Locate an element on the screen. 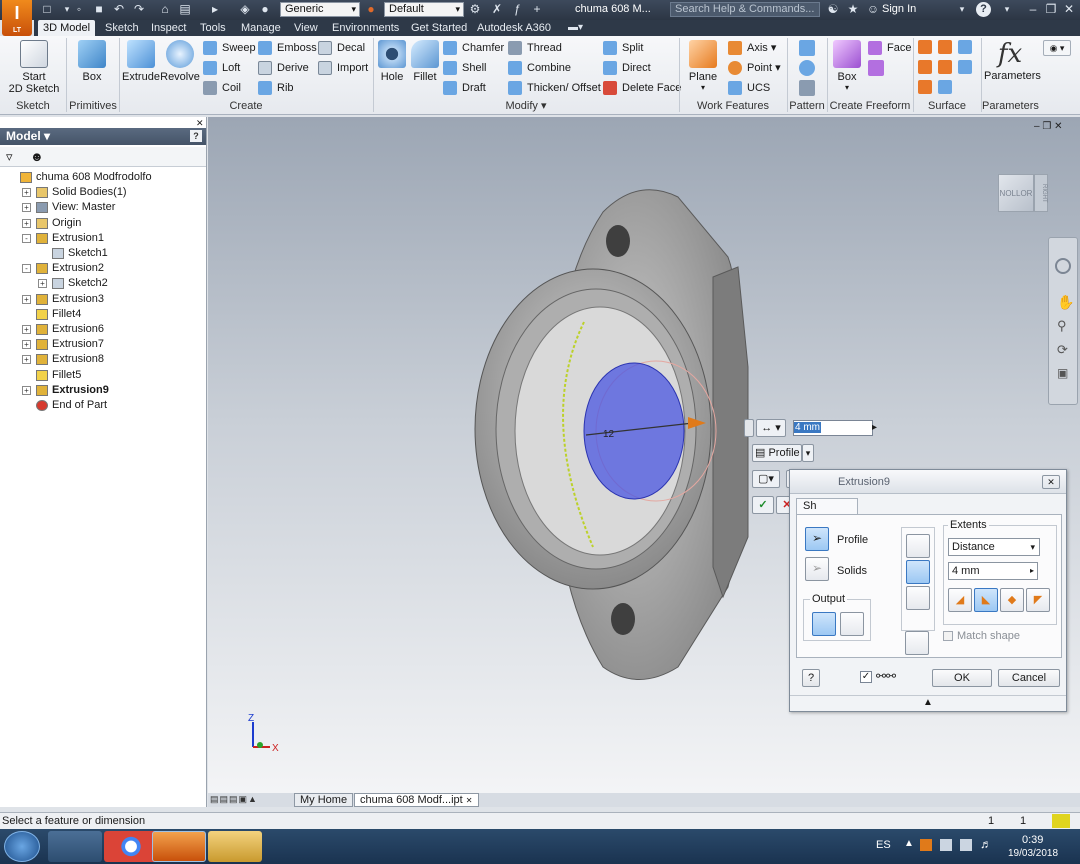 The image size is (1080, 864). chevron-down-icon: ▾ is located at coordinates (962, 9).